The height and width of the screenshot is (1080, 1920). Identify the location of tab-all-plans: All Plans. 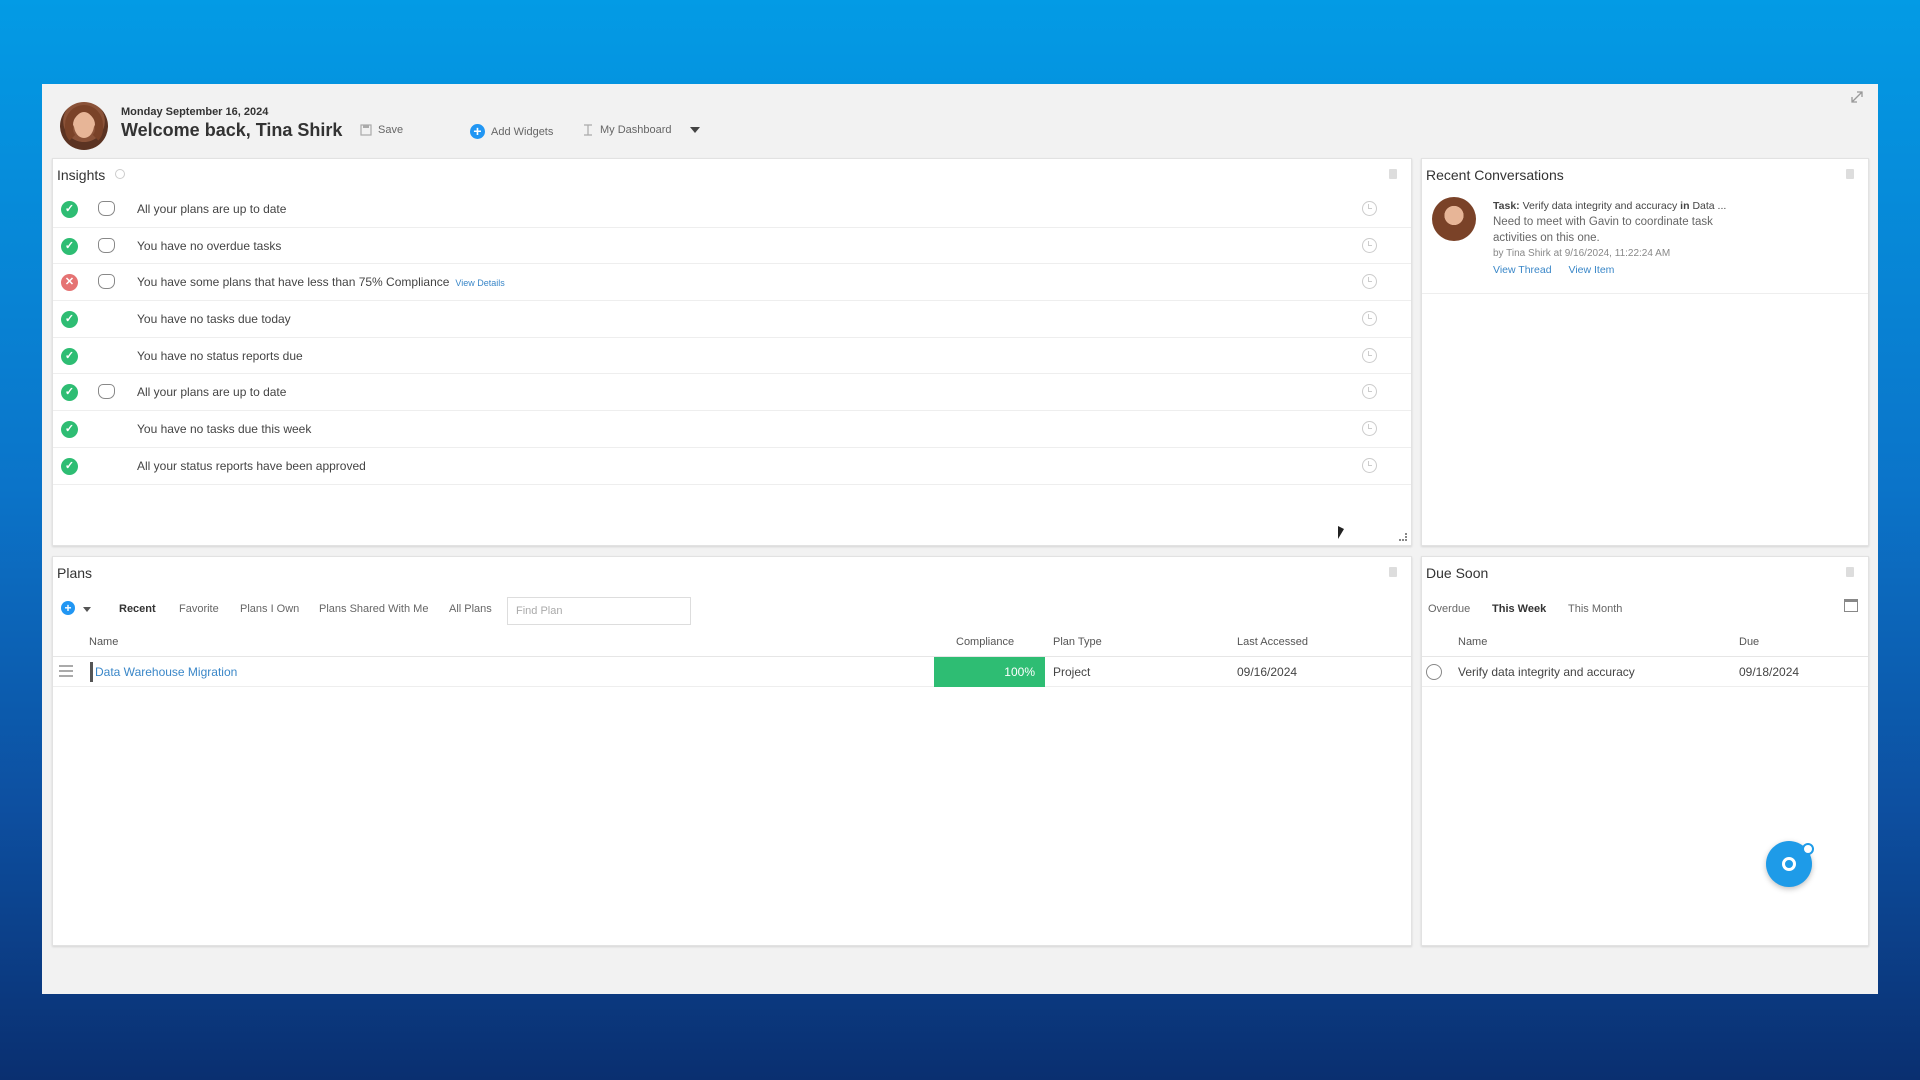
(470, 609).